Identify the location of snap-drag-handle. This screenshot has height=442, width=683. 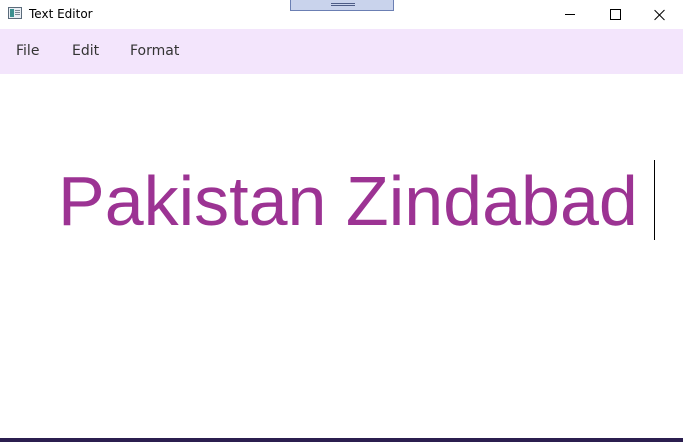
(342, 5).